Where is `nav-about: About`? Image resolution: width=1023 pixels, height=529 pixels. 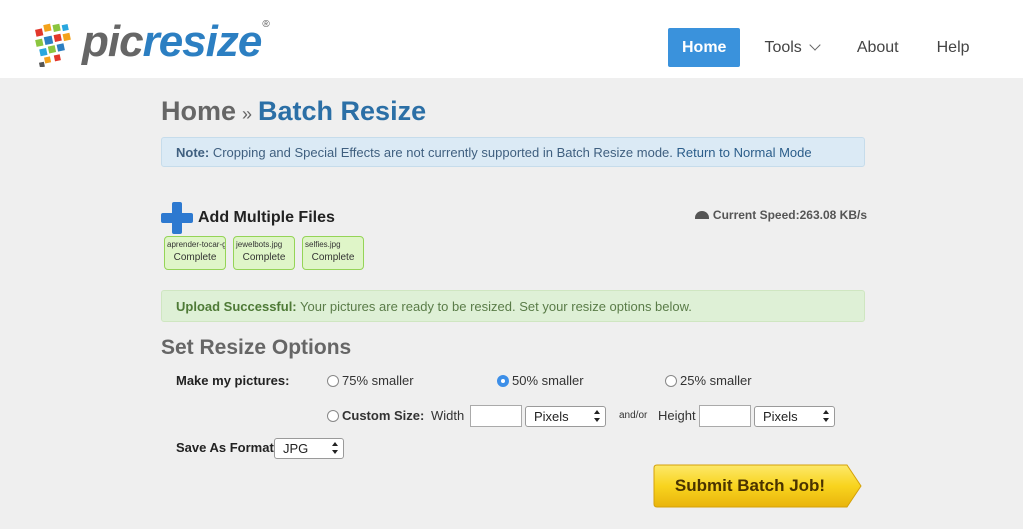 nav-about: About is located at coordinates (878, 47).